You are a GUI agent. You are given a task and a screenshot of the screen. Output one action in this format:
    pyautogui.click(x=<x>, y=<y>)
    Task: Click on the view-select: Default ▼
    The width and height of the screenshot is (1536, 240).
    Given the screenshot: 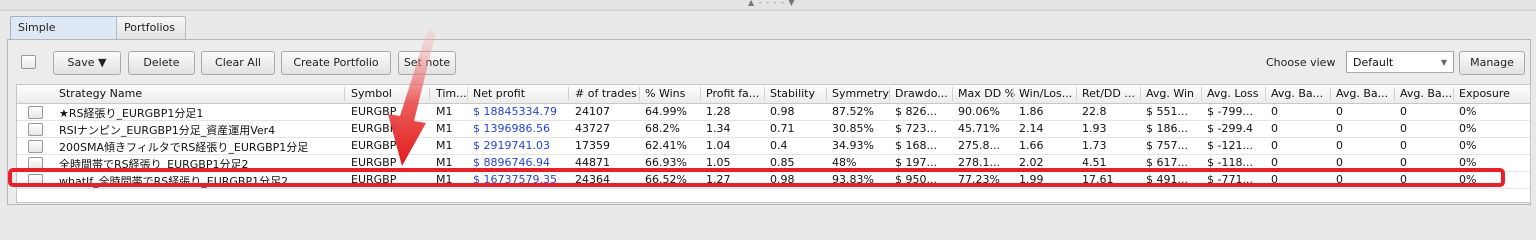 What is the action you would take?
    pyautogui.click(x=1400, y=62)
    